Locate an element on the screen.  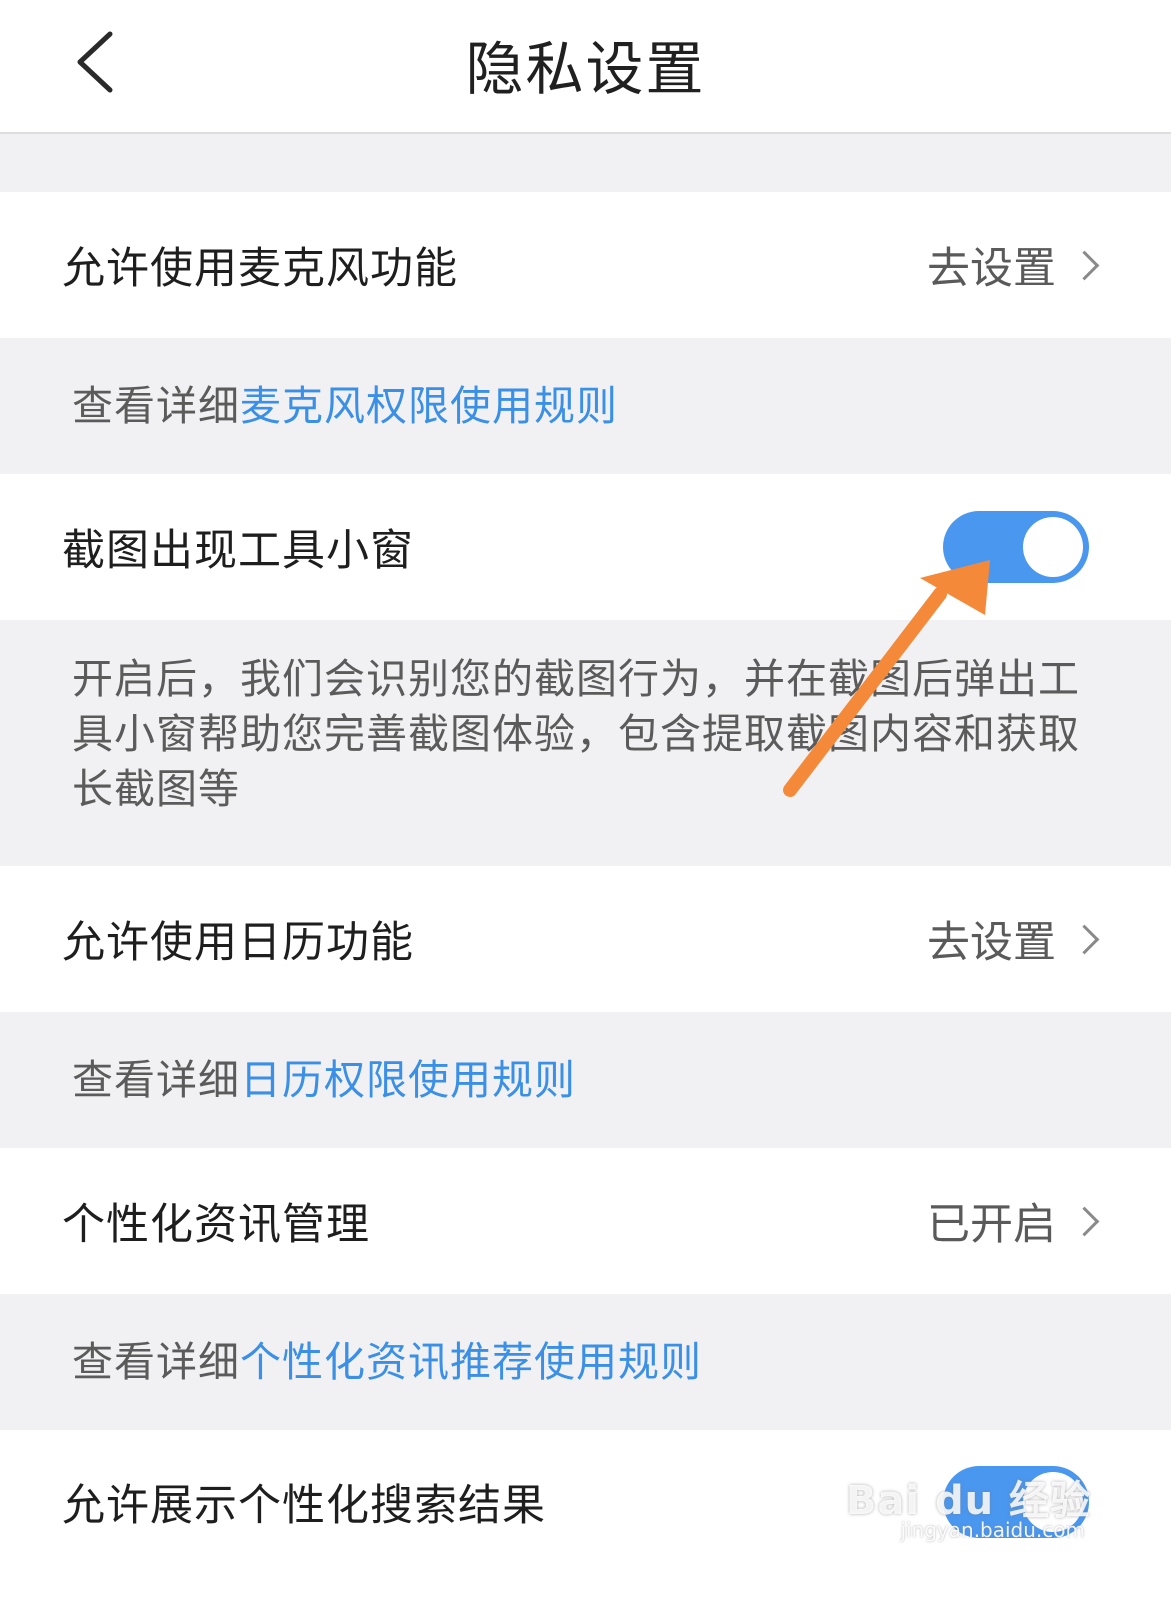
calendar-rules-note: 查看详细日历权限使用规则 is located at coordinates (324, 1076).